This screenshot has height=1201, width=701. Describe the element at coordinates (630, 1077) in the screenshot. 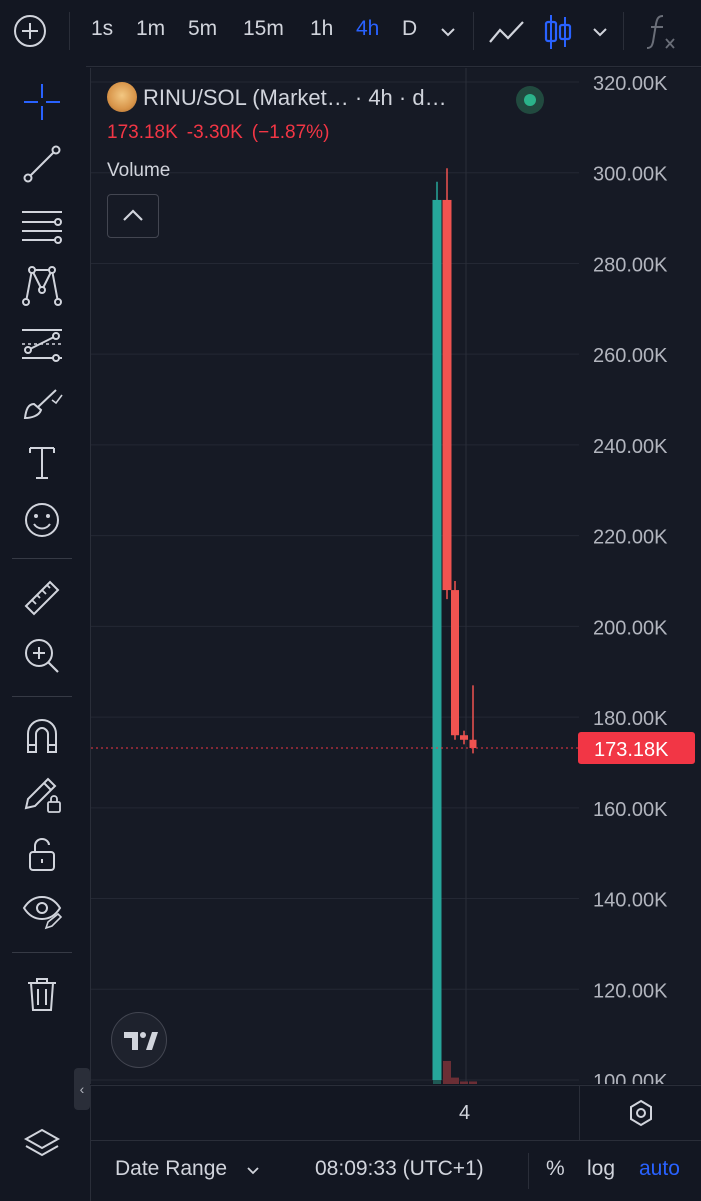

I see `y-axis-tick-label: 100.00K` at that location.